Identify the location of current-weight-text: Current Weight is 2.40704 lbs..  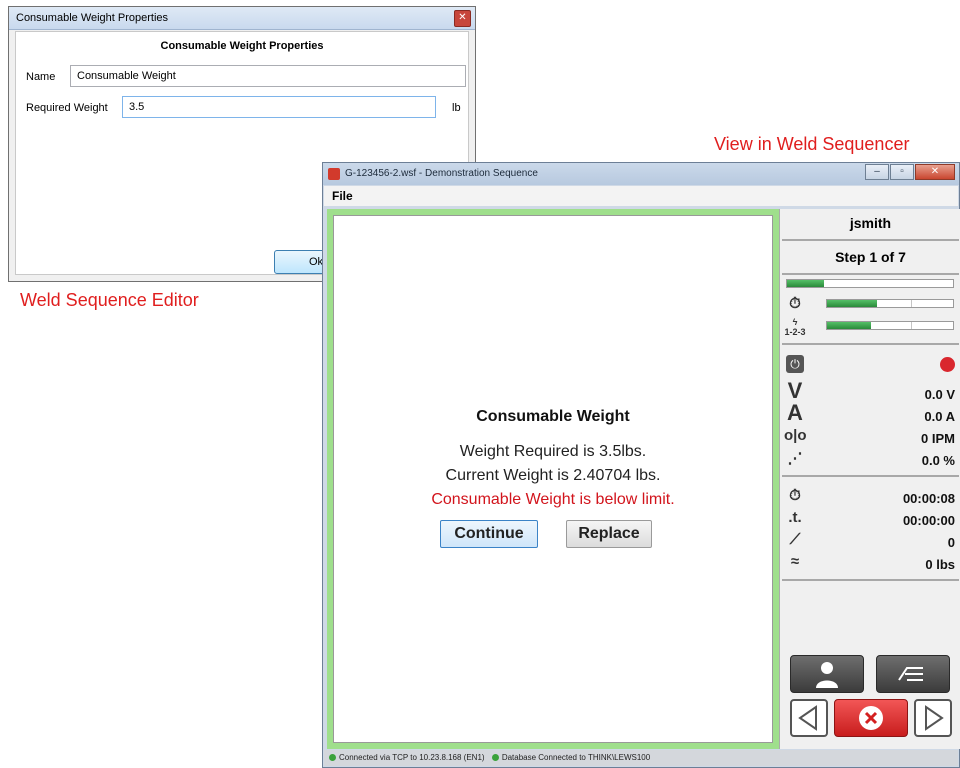
(553, 475).